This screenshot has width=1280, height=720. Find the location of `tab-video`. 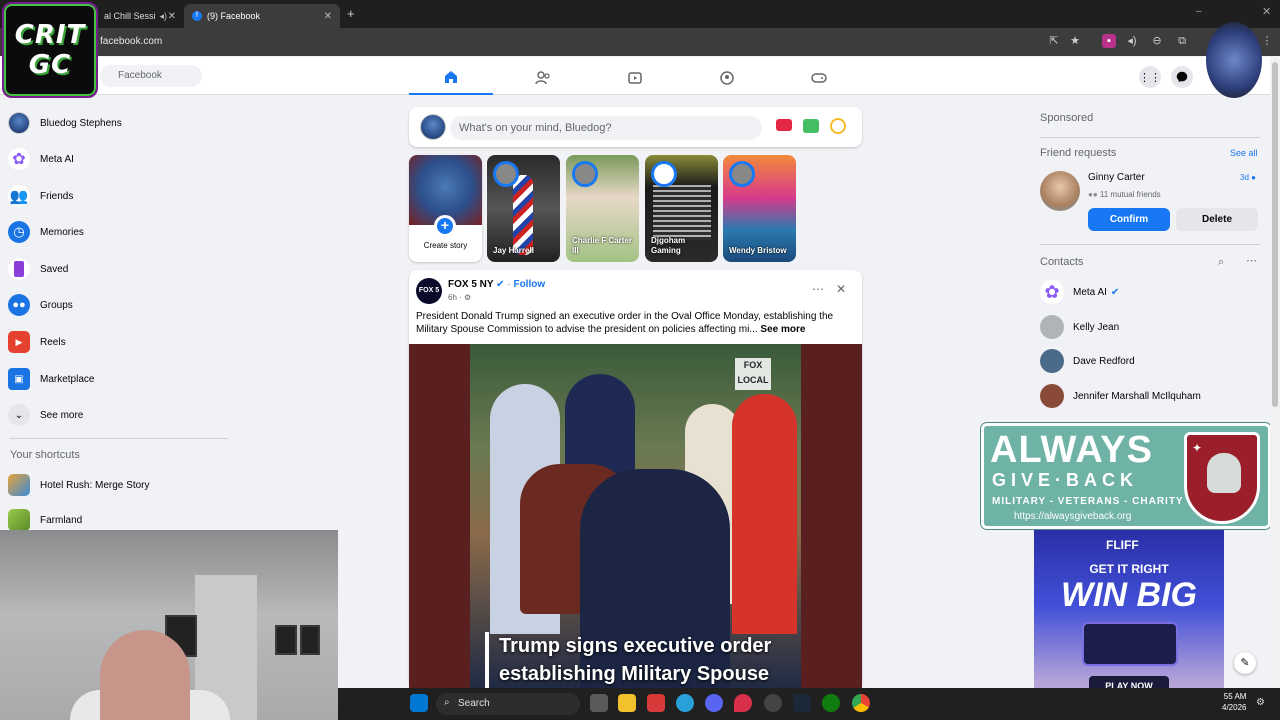

tab-video is located at coordinates (635, 77).